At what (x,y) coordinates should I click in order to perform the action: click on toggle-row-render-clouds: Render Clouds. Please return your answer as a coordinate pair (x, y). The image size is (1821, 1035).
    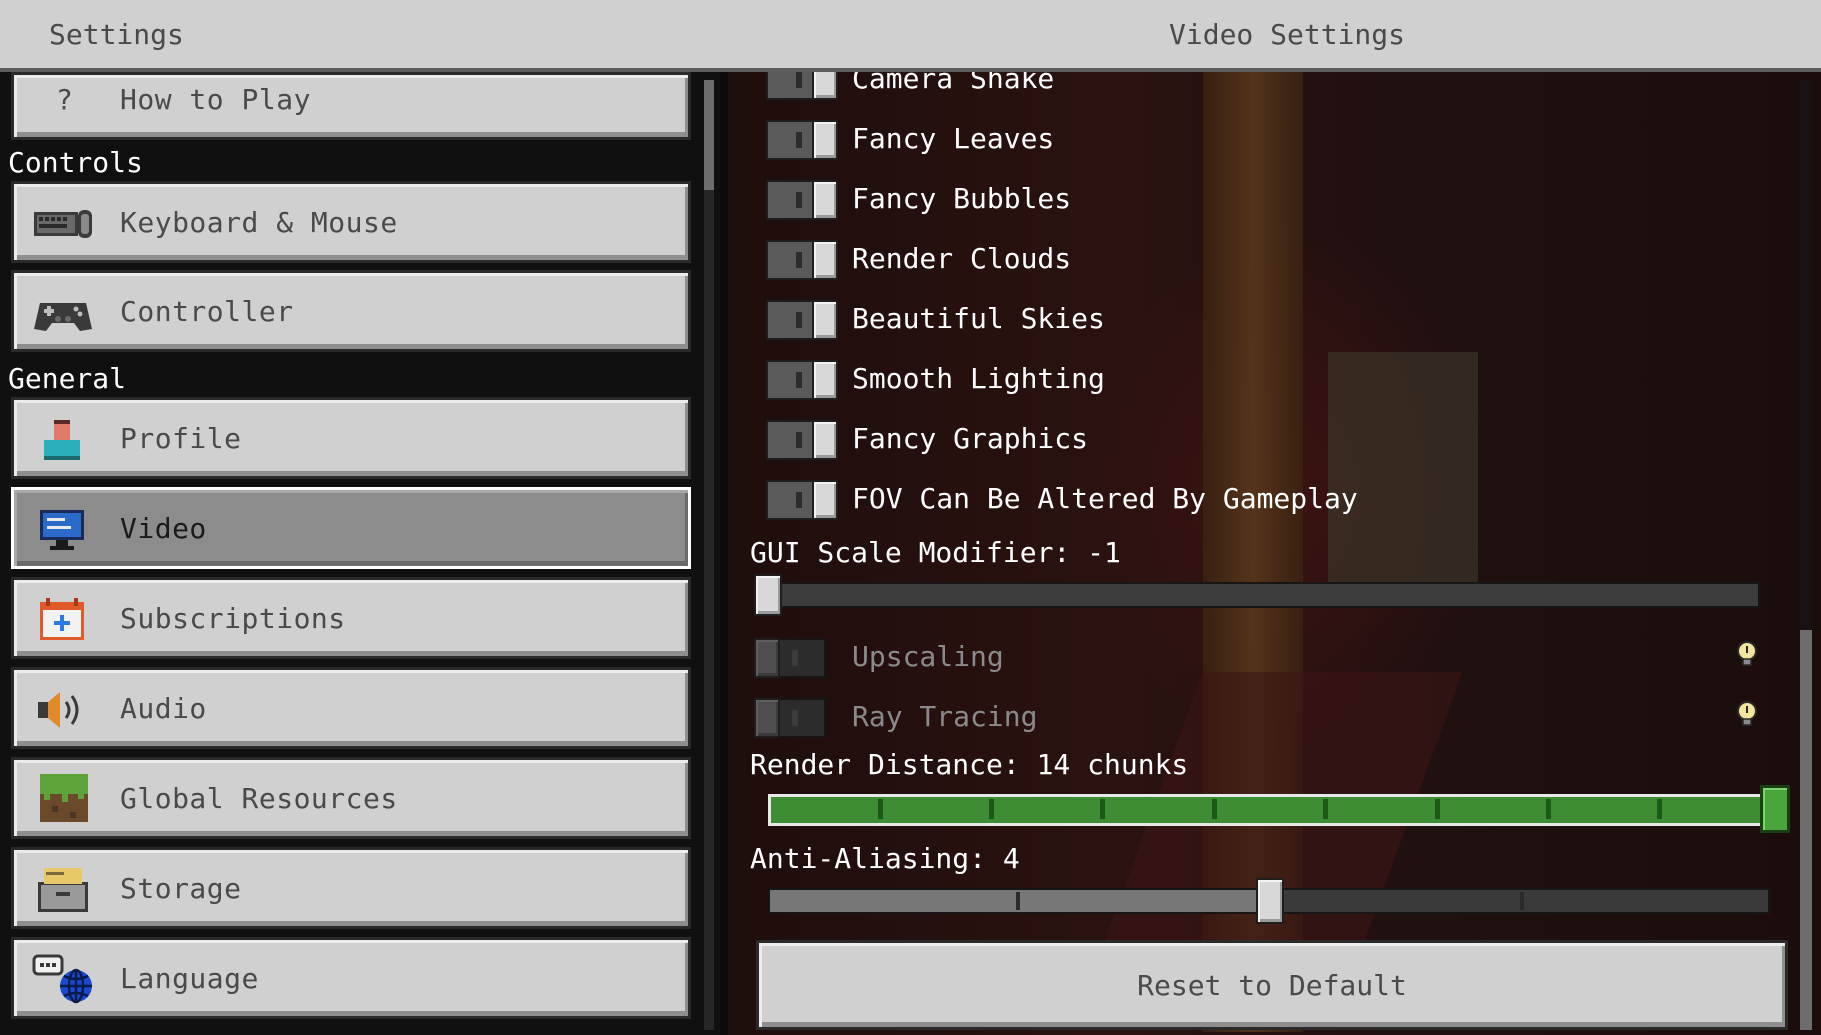
    Looking at the image, I should click on (1258, 263).